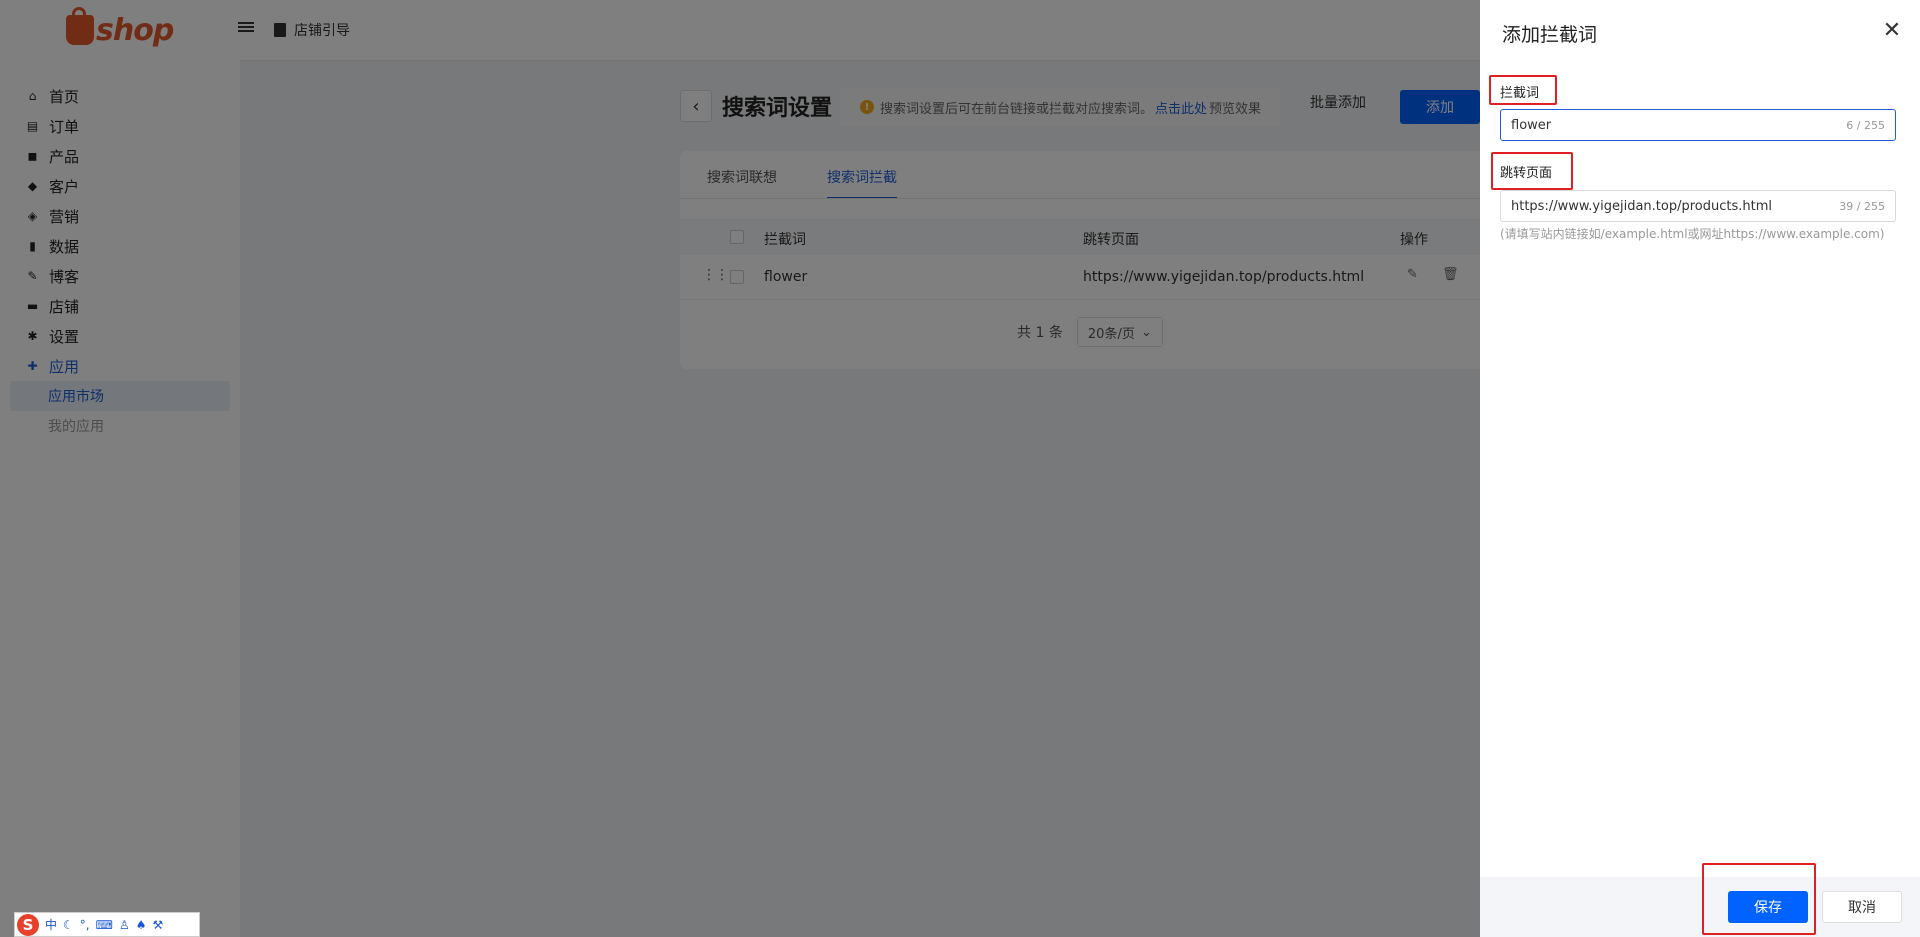 Image resolution: width=1920 pixels, height=937 pixels. What do you see at coordinates (51, 924) in the screenshot?
I see `ime-lang-toggle: 中` at bounding box center [51, 924].